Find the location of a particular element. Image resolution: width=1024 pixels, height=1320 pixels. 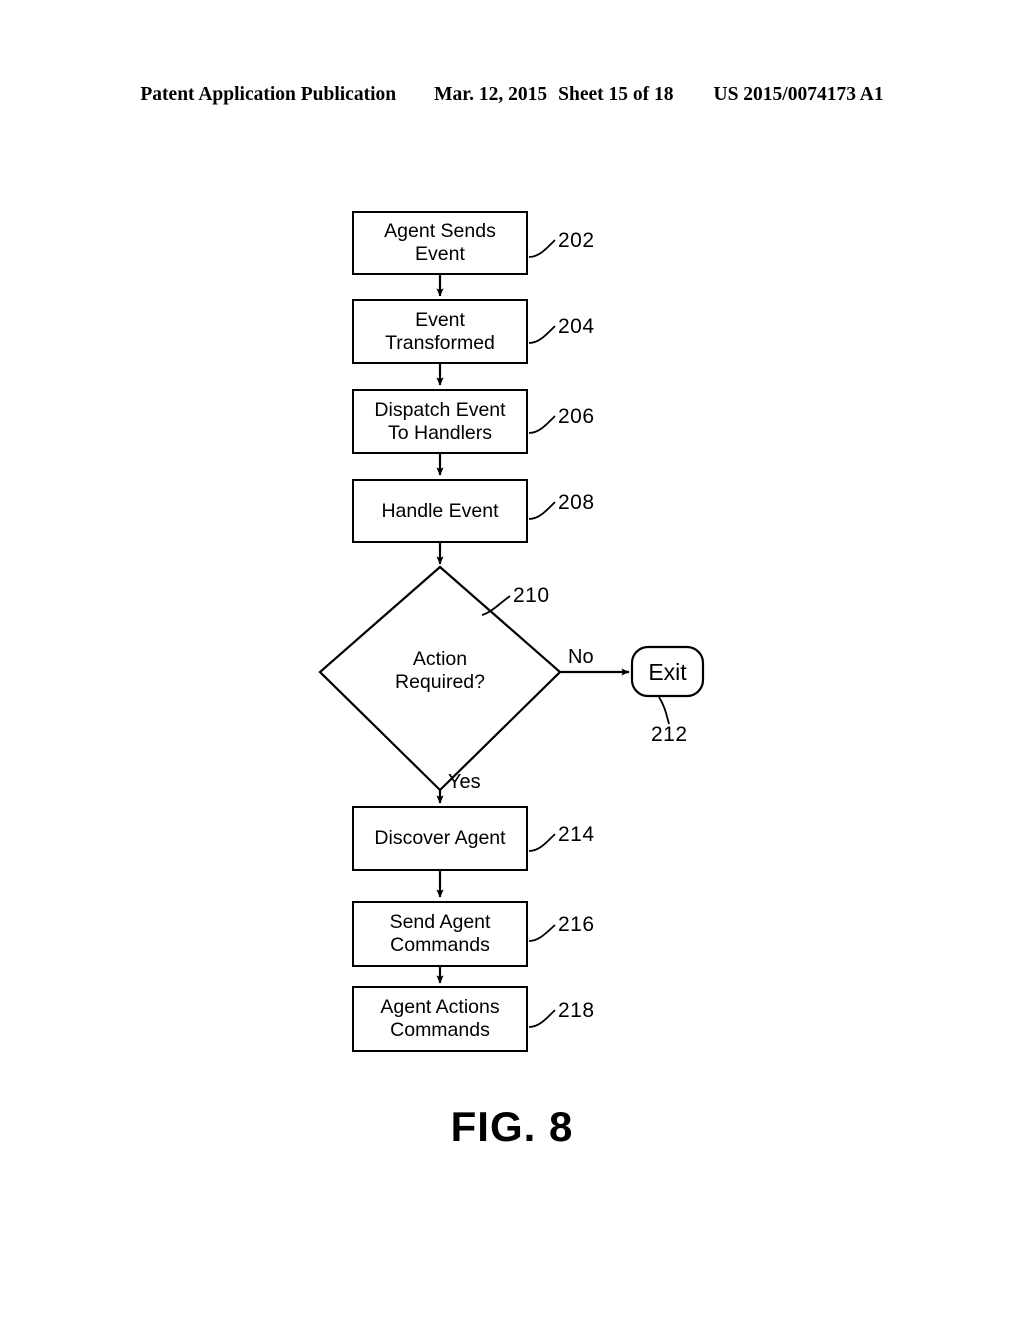

flow-node-206: Dispatch Event To Handlers is located at coordinates (440, 421).